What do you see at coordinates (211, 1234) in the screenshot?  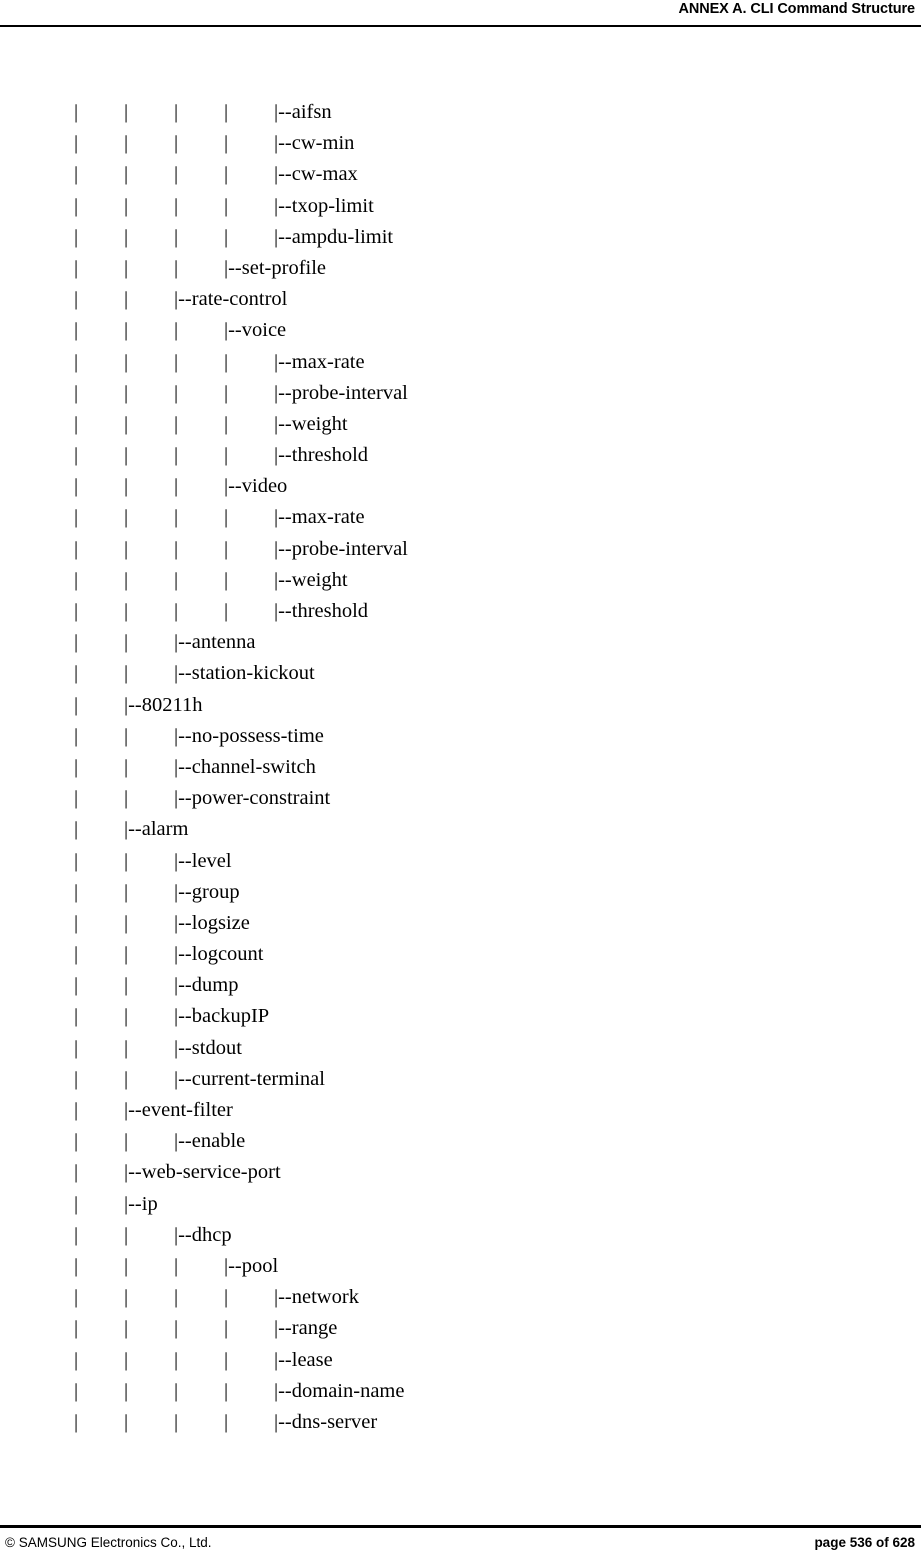 I see `tree-node-label: dhcp` at bounding box center [211, 1234].